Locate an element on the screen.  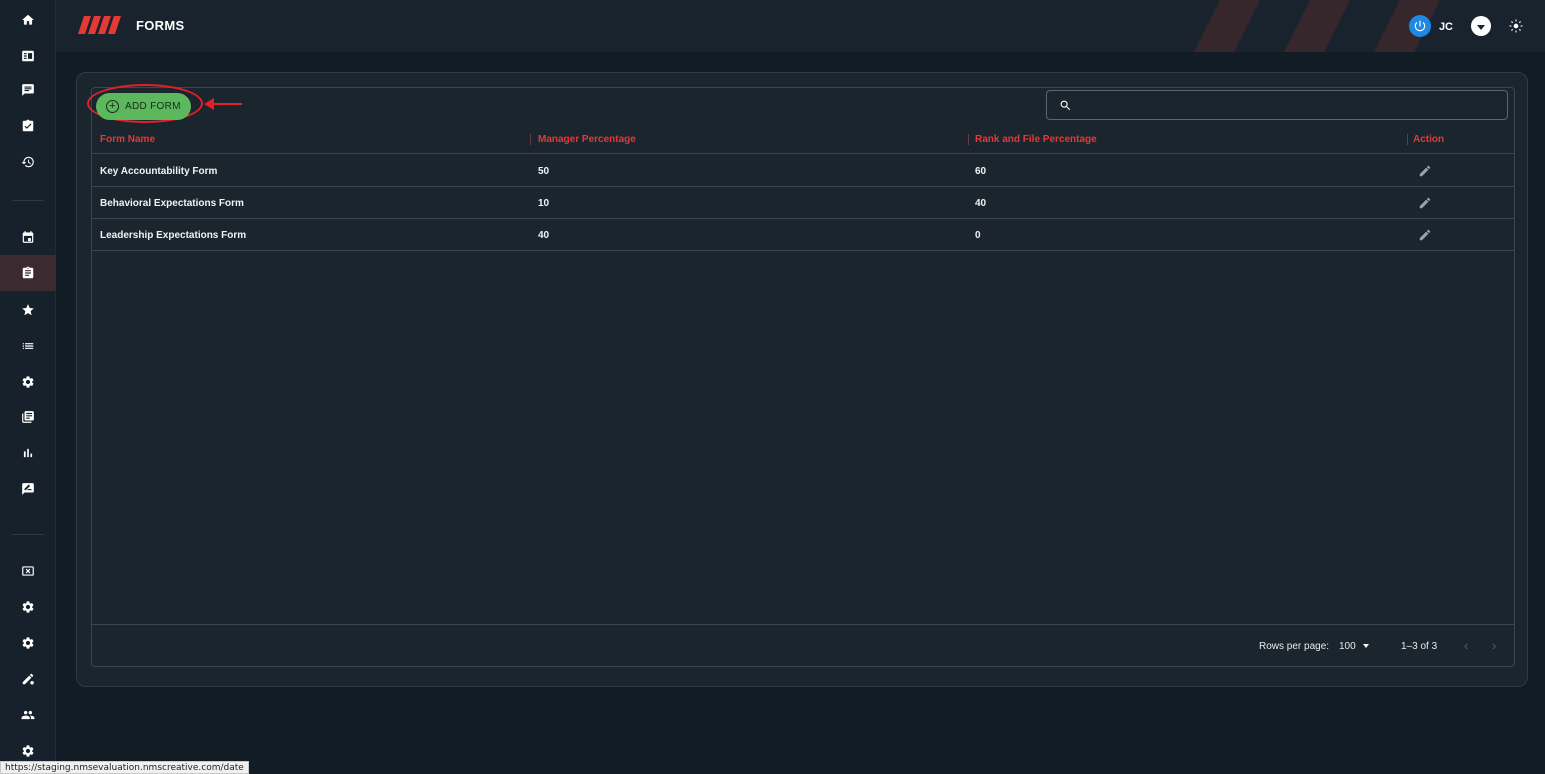
column-header-rank-file-percentage: Rank and File Percentage is located at coordinates (1036, 139).